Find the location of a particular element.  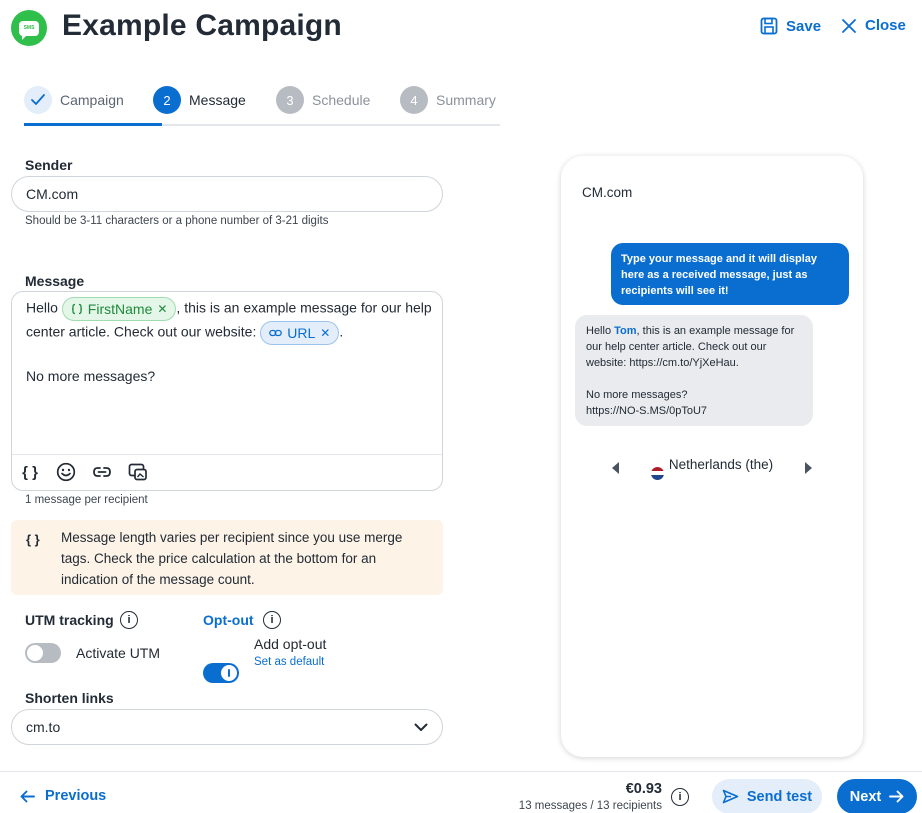

step-summary: 4 Summary is located at coordinates (448, 100).